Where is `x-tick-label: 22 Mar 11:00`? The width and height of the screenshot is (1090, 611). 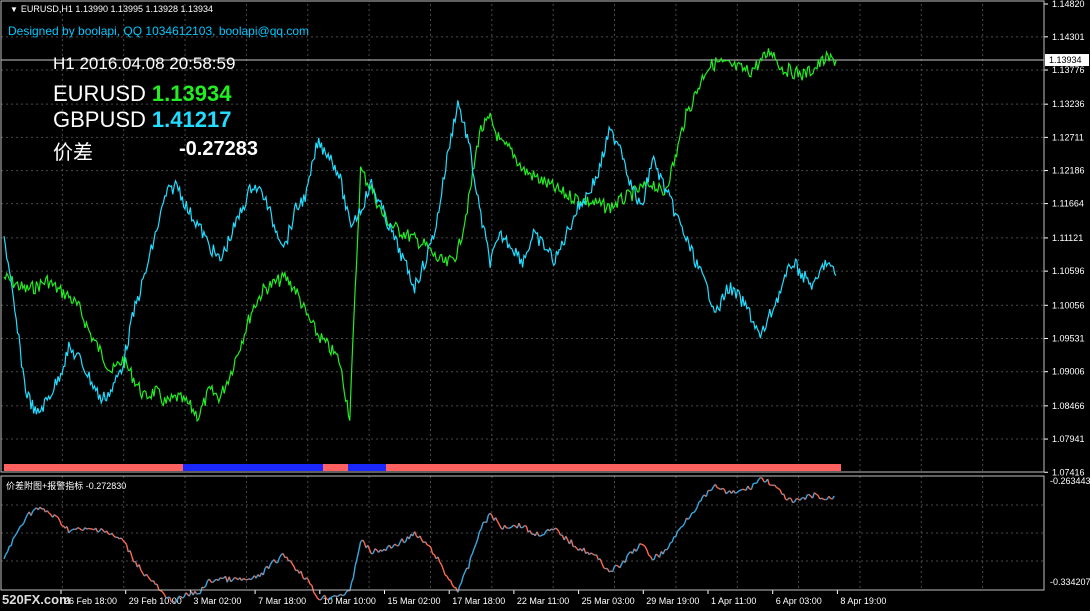 x-tick-label: 22 Mar 11:00 is located at coordinates (543, 601).